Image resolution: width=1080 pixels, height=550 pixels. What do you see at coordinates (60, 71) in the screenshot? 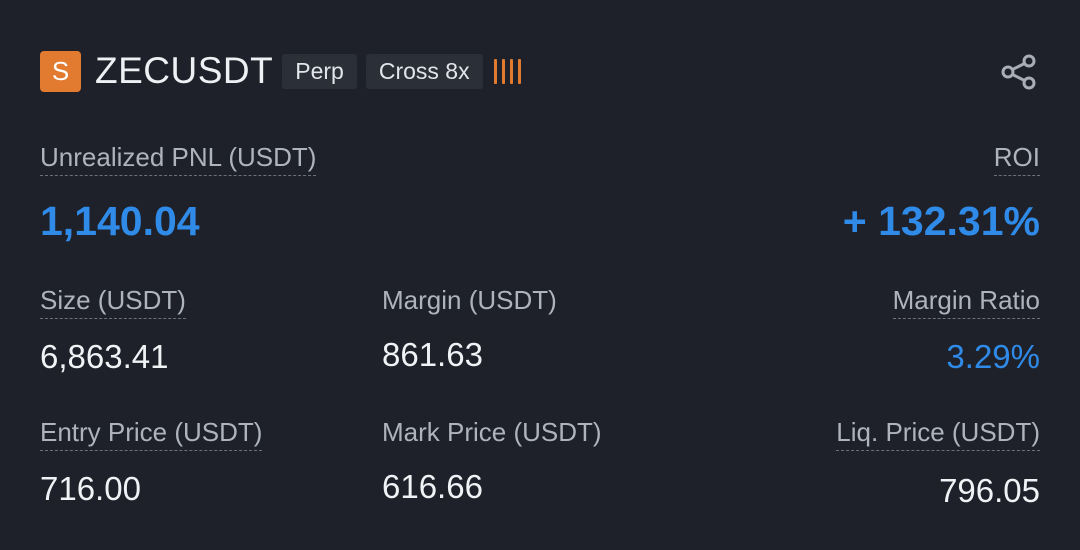
I see `symbol-badge: S` at bounding box center [60, 71].